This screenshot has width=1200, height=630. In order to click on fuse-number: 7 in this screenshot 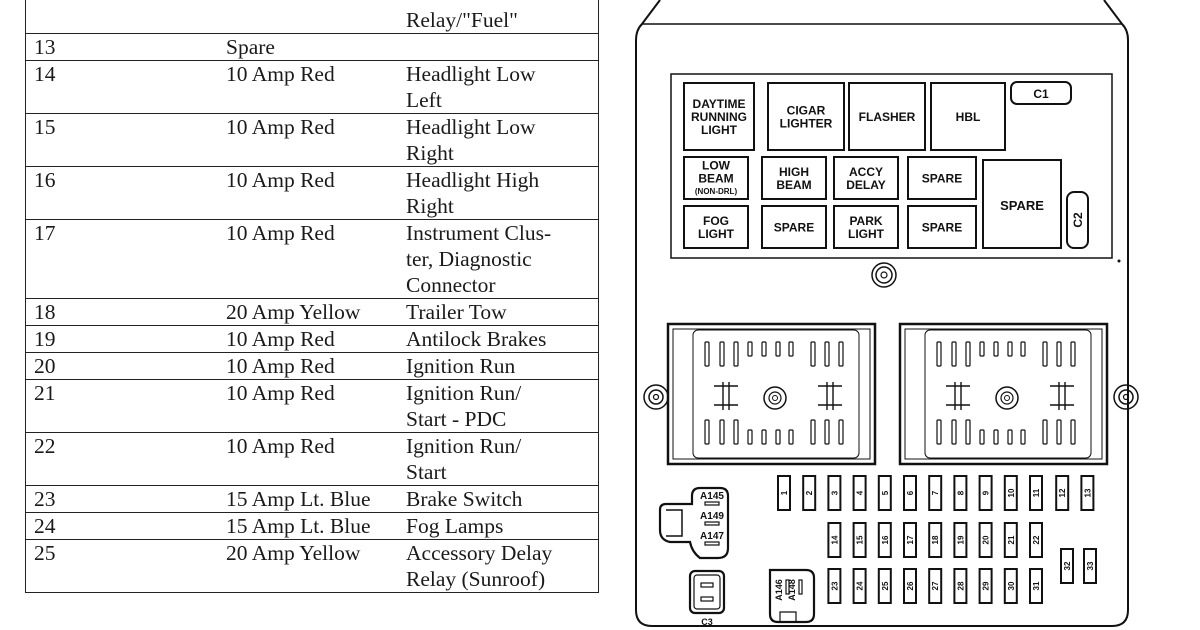, I will do `click(935, 492)`.